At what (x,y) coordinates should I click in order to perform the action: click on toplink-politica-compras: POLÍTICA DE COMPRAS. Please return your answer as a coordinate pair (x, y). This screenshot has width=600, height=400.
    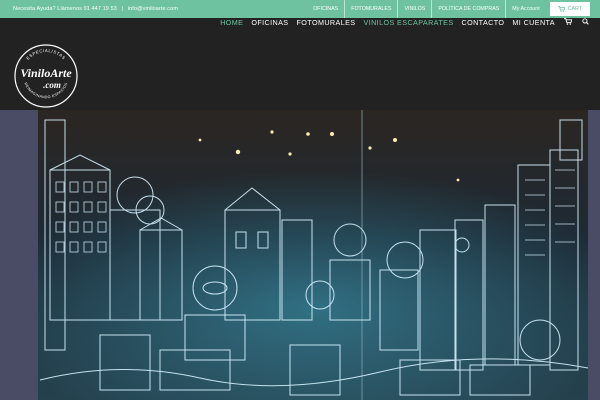
    Looking at the image, I should click on (468, 9).